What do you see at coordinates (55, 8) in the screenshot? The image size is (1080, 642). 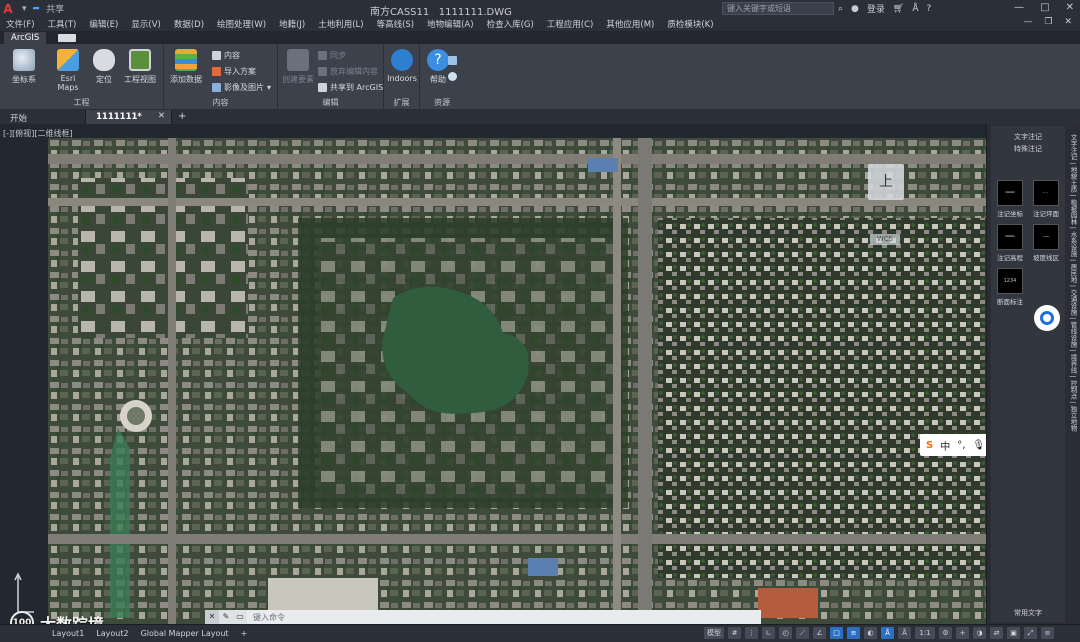 I see `share-label: 共享` at bounding box center [55, 8].